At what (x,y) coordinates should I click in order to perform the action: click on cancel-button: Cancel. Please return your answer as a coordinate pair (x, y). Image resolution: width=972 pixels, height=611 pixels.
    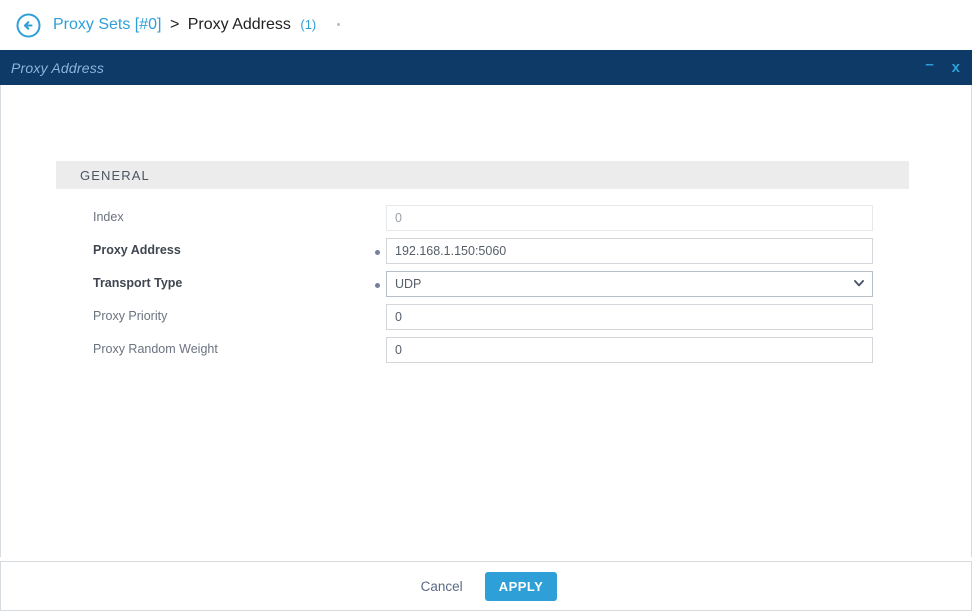
    Looking at the image, I should click on (442, 586).